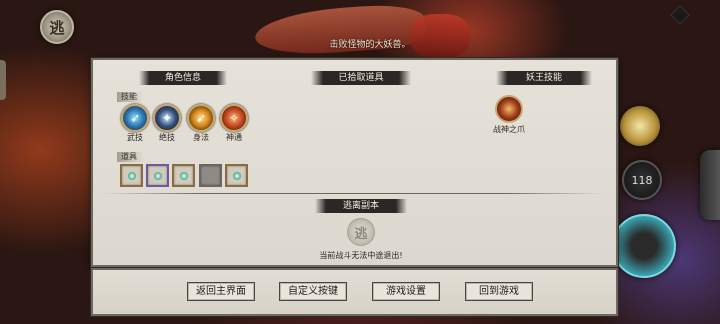 The image size is (720, 324). Describe the element at coordinates (130, 157) in the screenshot. I see `items-tag: 道具` at that location.